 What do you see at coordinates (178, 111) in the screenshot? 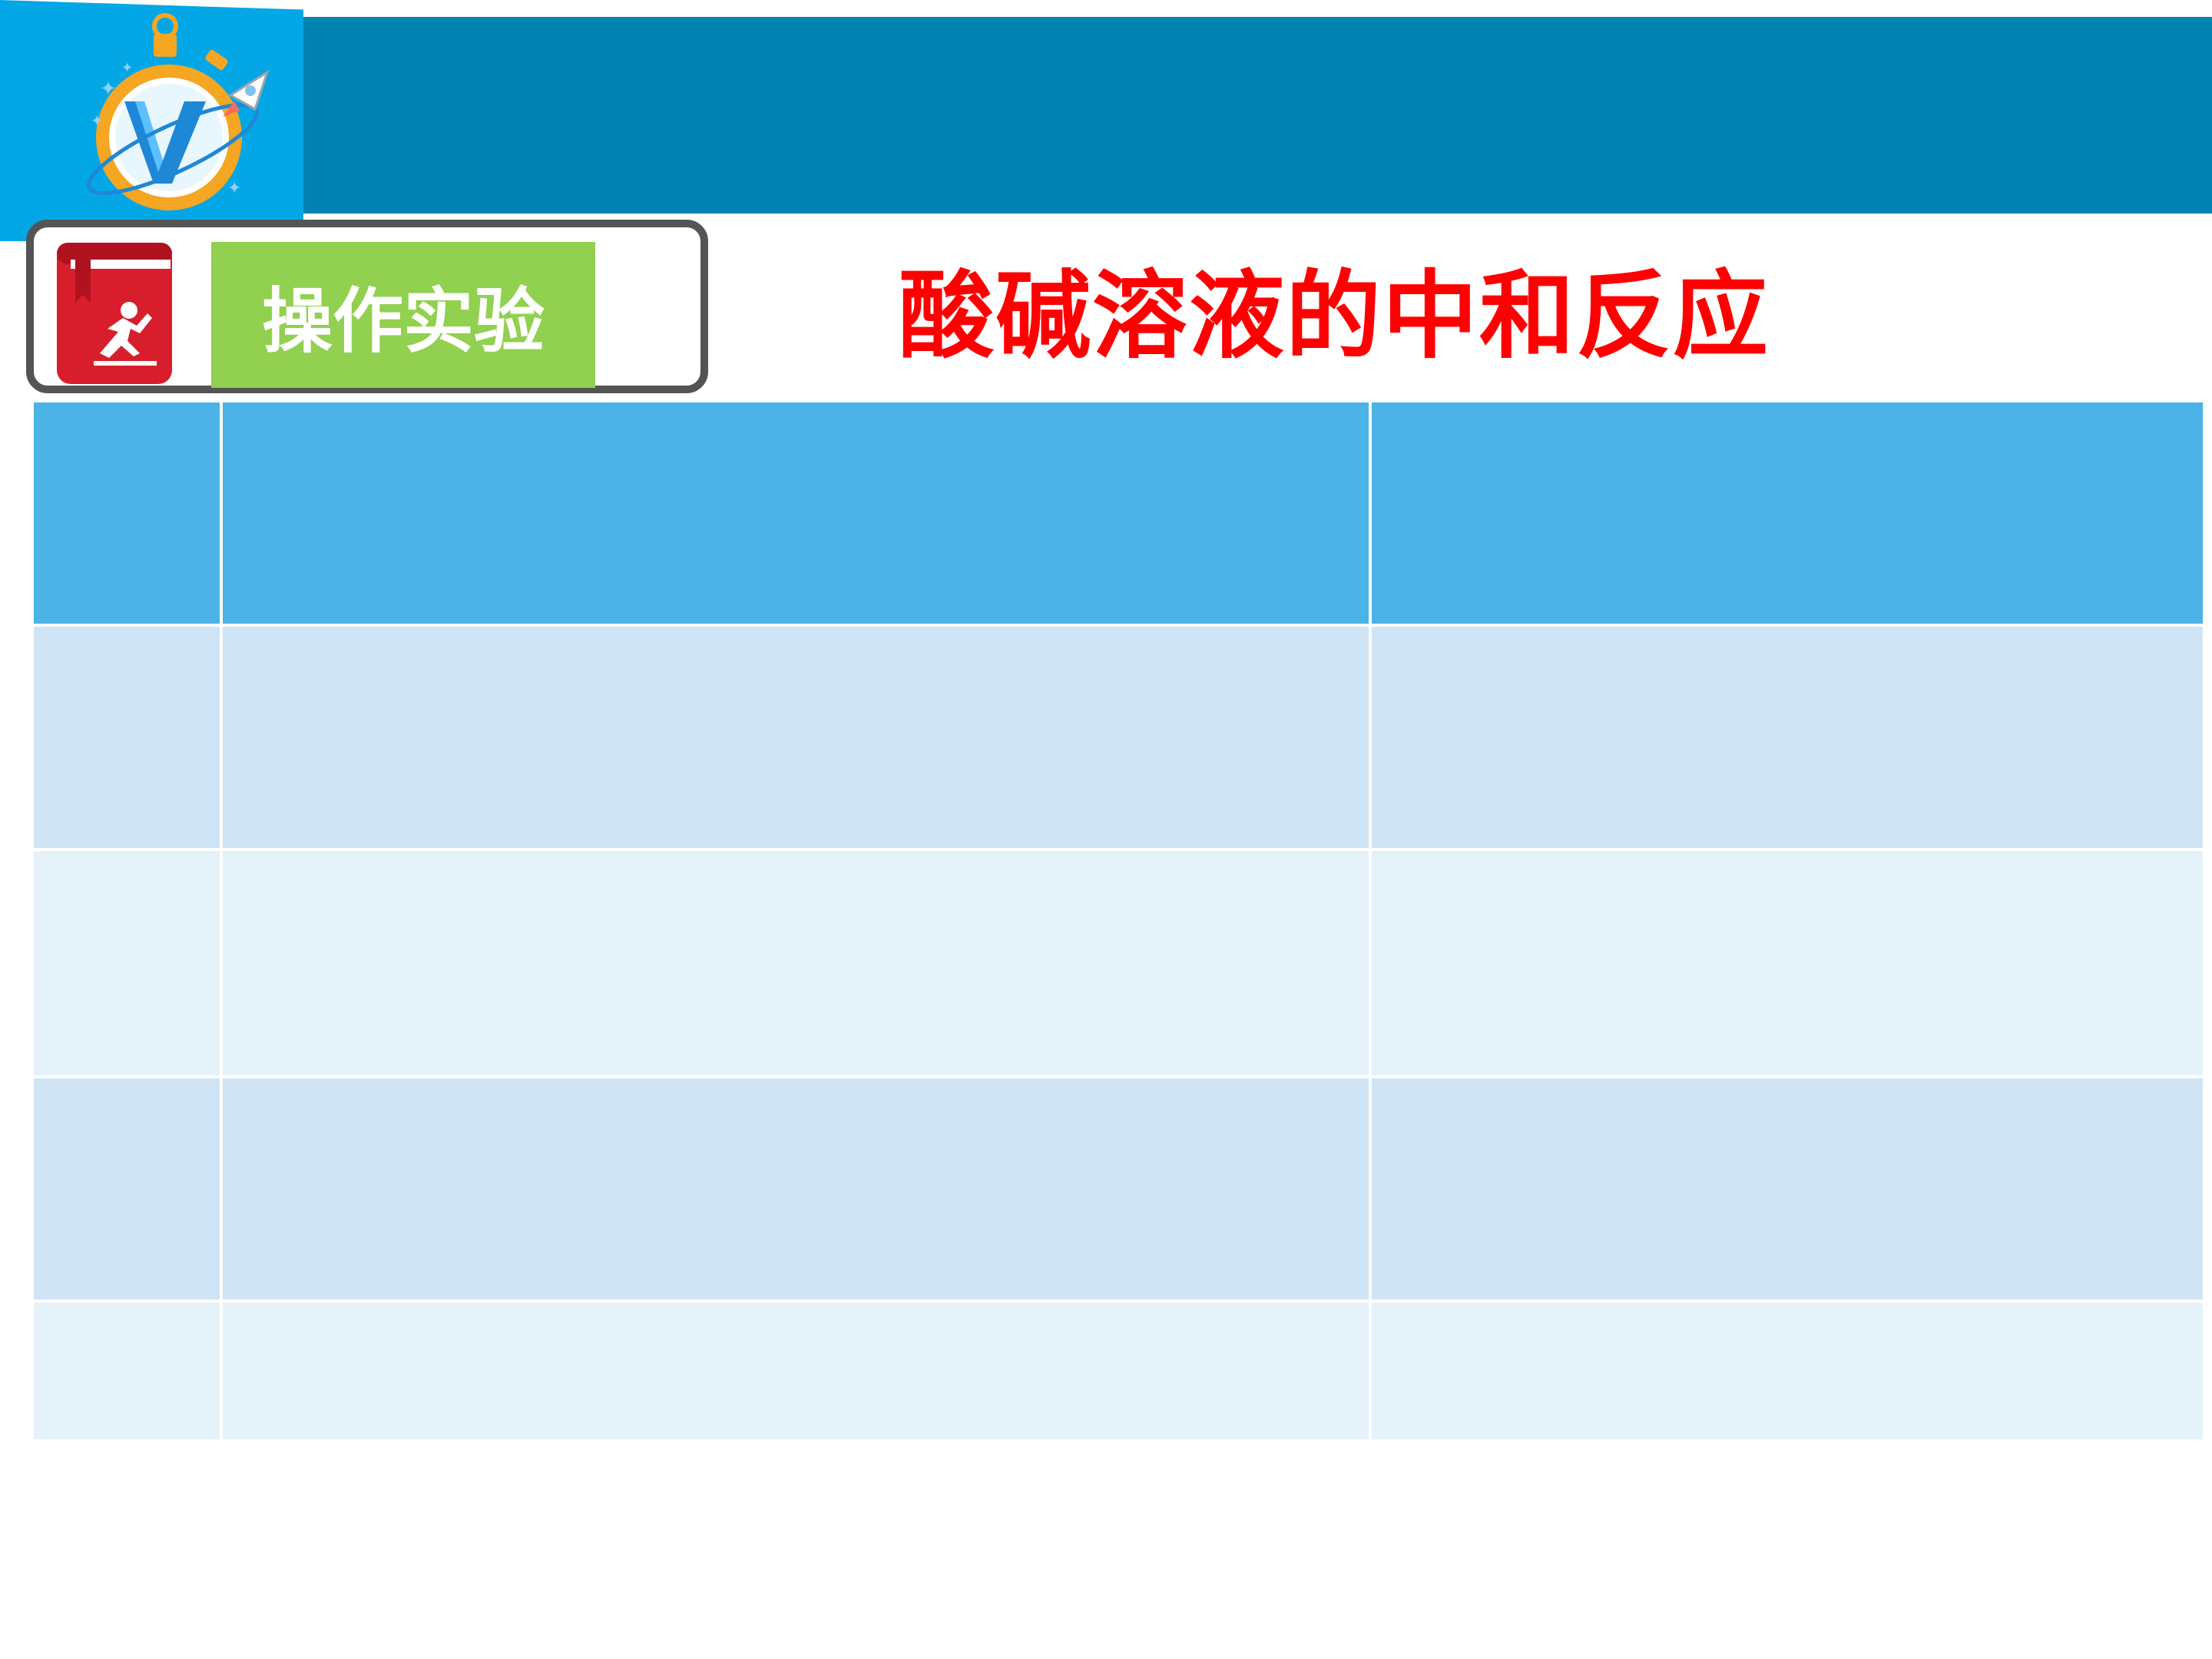
I see `stopwatch-logo-icon: ✦ ✦ ✦ ✦` at bounding box center [178, 111].